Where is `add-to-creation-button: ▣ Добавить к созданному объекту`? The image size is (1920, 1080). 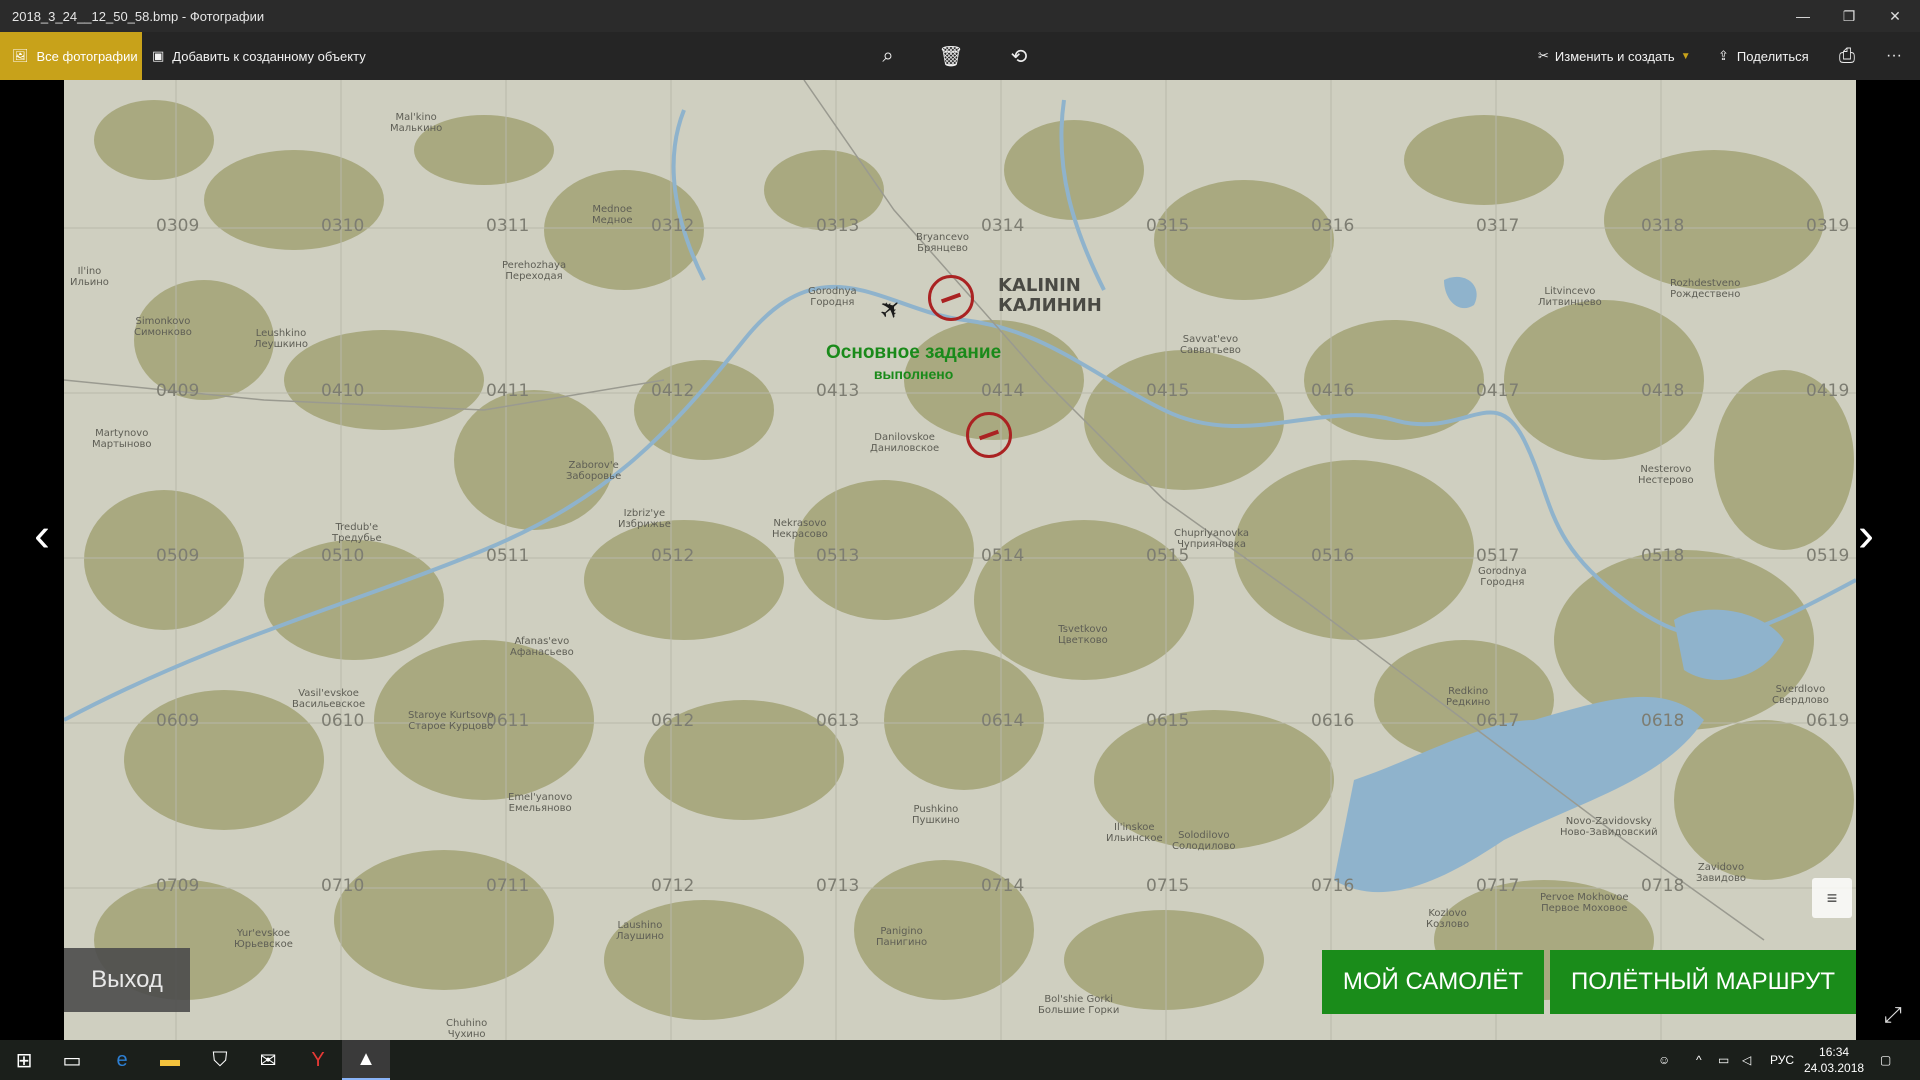
add-to-creation-button: ▣ Добавить к созданному объекту is located at coordinates (259, 56).